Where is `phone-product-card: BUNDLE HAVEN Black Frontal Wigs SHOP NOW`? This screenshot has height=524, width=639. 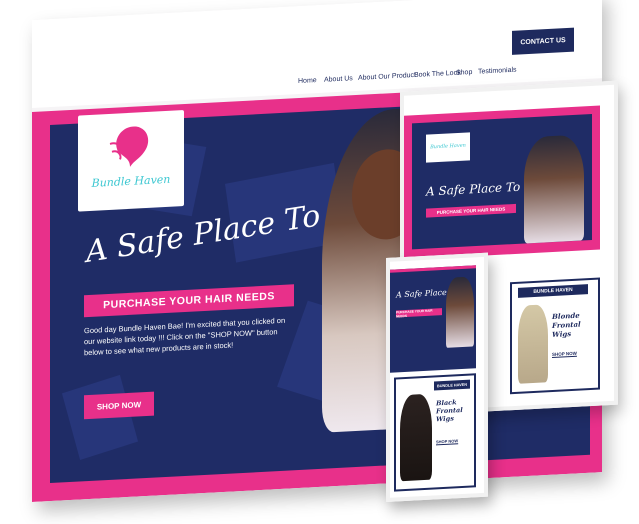
phone-product-card: BUNDLE HAVEN Black Frontal Wigs SHOP NOW is located at coordinates (435, 432).